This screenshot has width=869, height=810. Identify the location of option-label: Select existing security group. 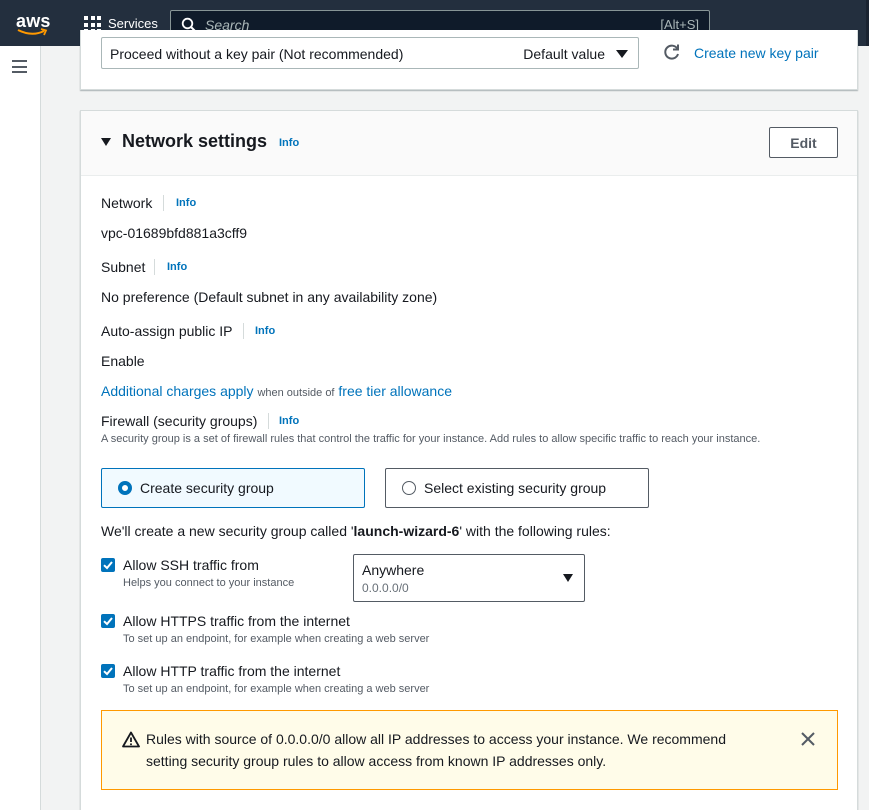
(515, 488).